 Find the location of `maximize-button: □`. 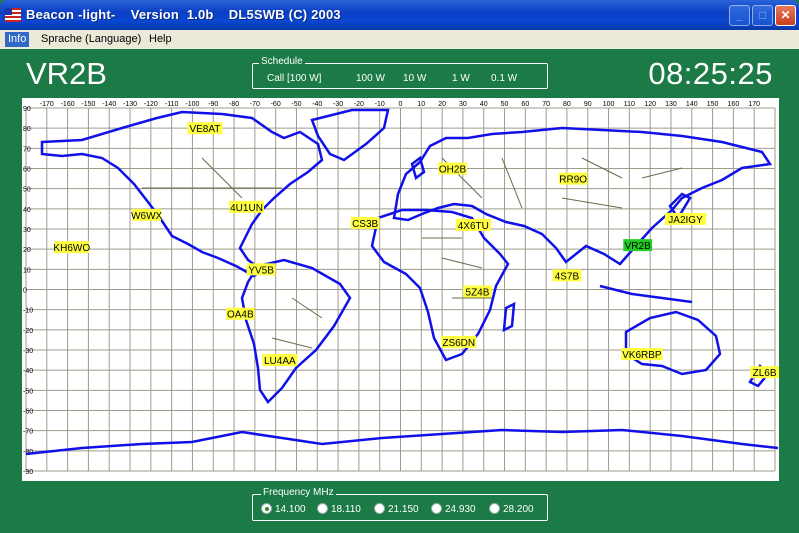

maximize-button: □ is located at coordinates (762, 15).